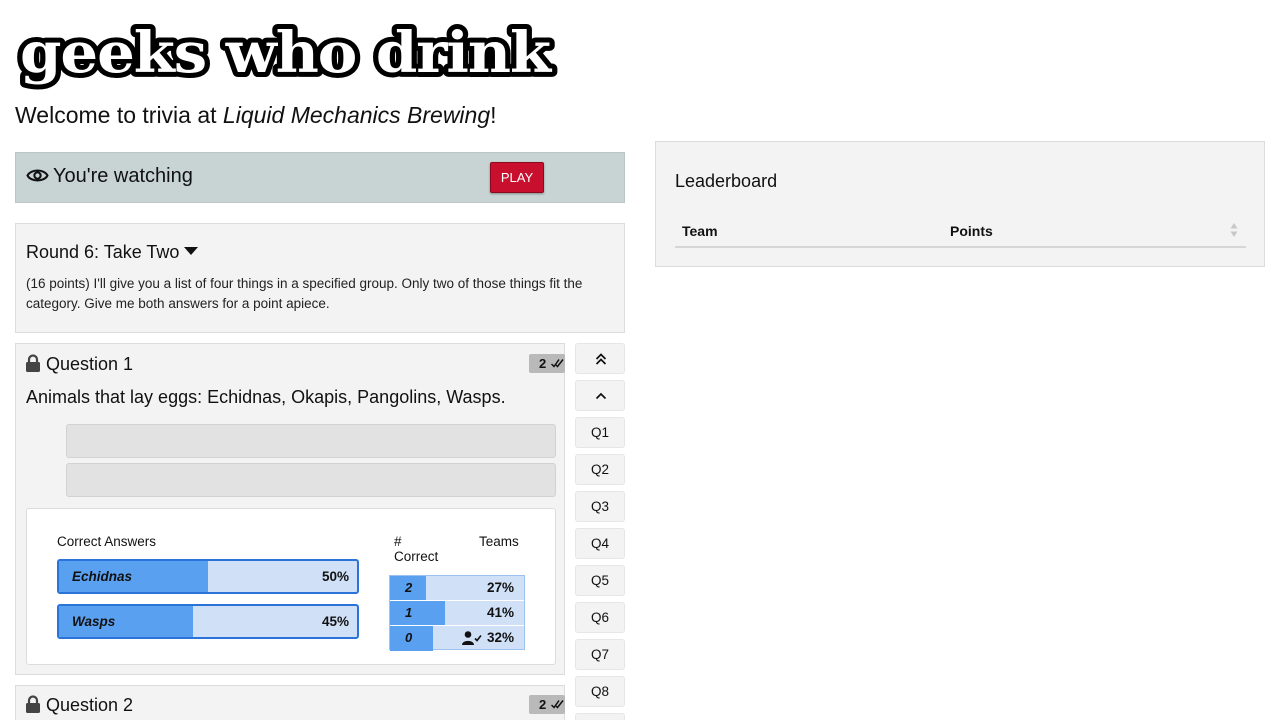  Describe the element at coordinates (600, 691) in the screenshot. I see `nav-q8-button: Q8` at that location.